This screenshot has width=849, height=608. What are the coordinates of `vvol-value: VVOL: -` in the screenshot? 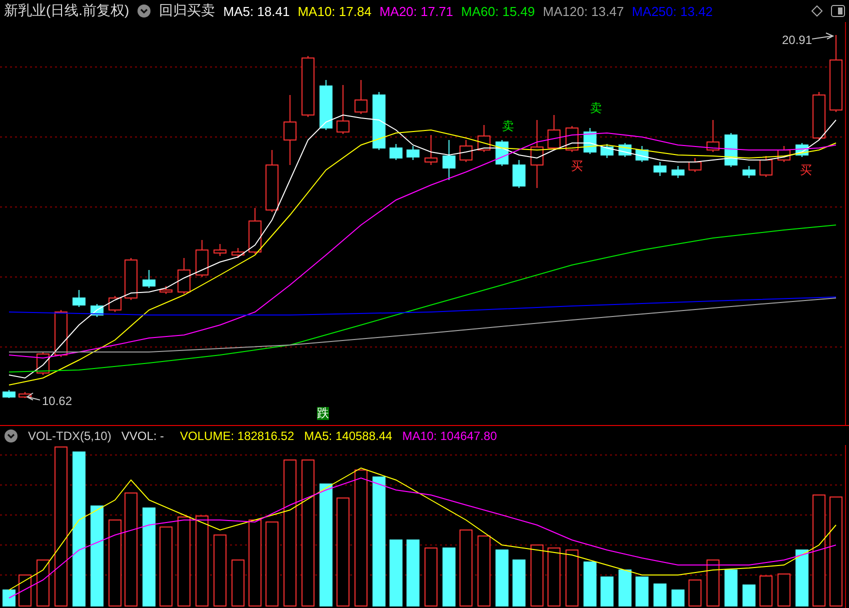 It's located at (142, 435).